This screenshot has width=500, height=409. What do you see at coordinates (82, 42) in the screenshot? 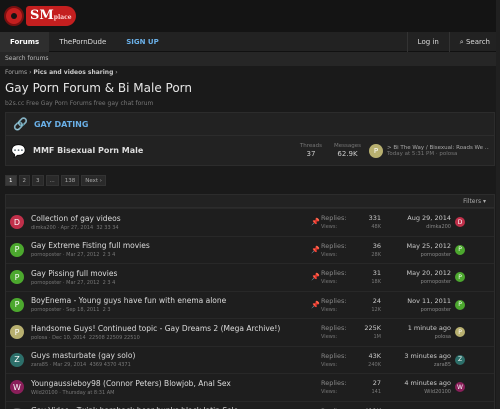
I see `nav-theporndude: ThePornDude` at bounding box center [82, 42].